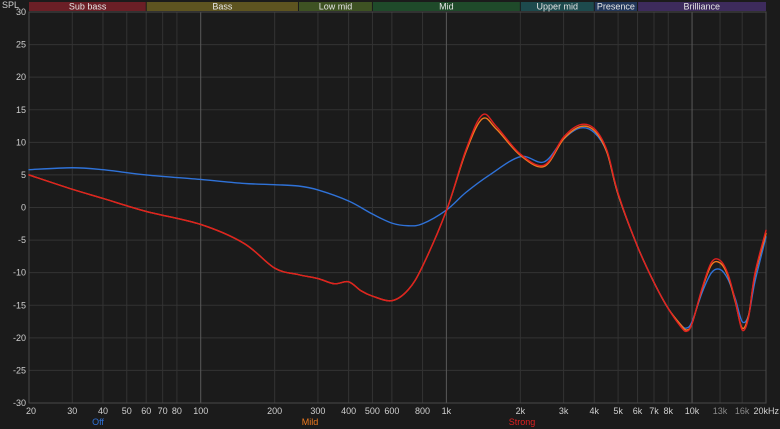  Describe the element at coordinates (200, 411) in the screenshot. I see `x-tick-label: 100` at that location.